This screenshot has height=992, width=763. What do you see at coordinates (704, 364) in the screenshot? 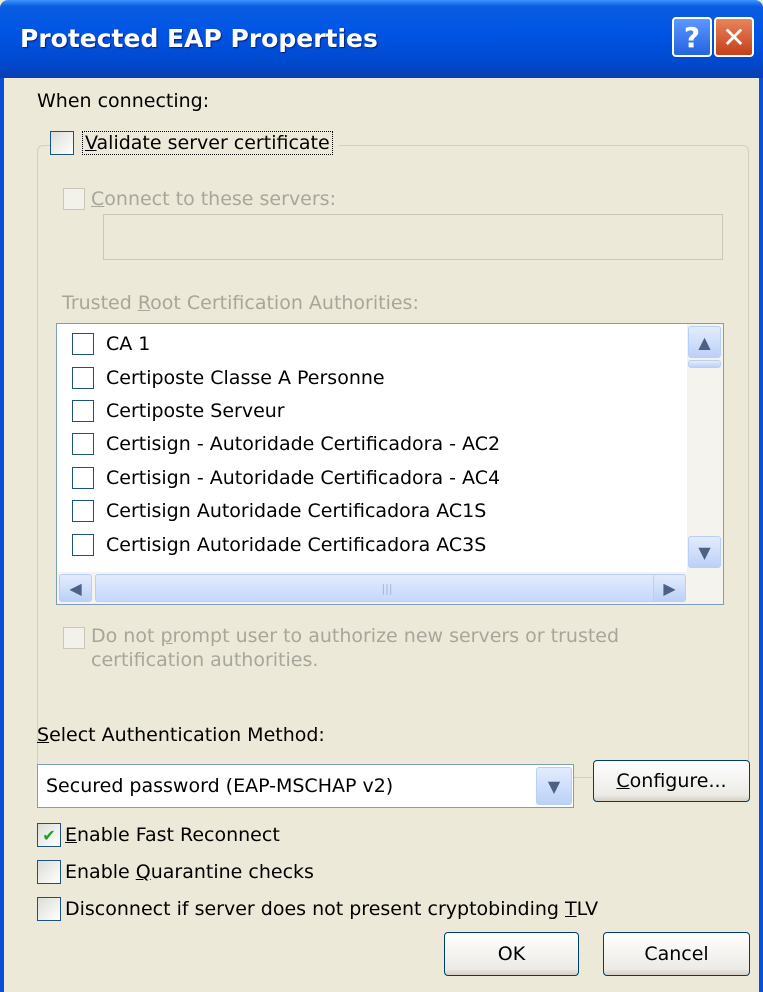
I see `vertical-scroll-thumb` at bounding box center [704, 364].